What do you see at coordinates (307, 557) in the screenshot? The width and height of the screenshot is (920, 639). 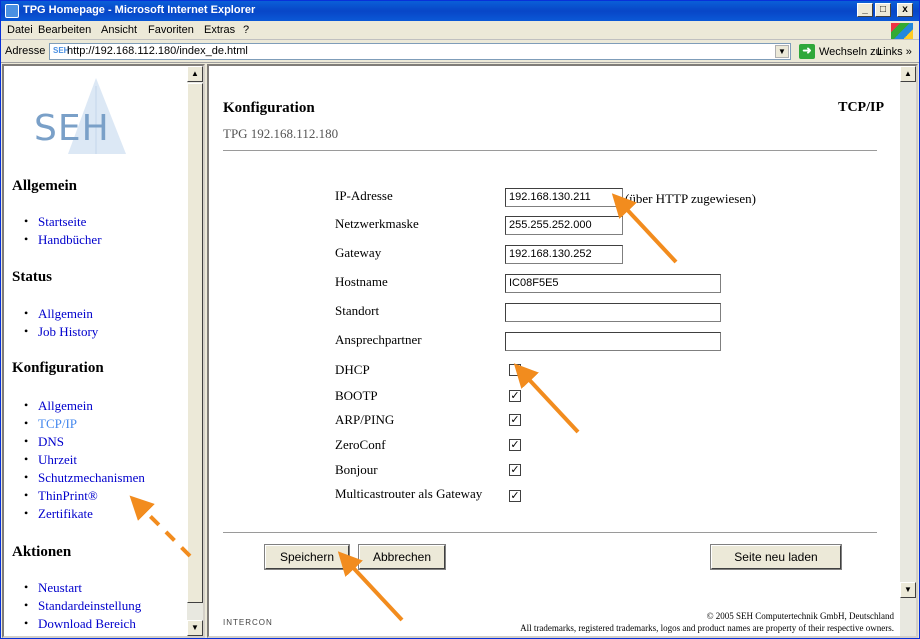 I see `save-button: Speichern` at bounding box center [307, 557].